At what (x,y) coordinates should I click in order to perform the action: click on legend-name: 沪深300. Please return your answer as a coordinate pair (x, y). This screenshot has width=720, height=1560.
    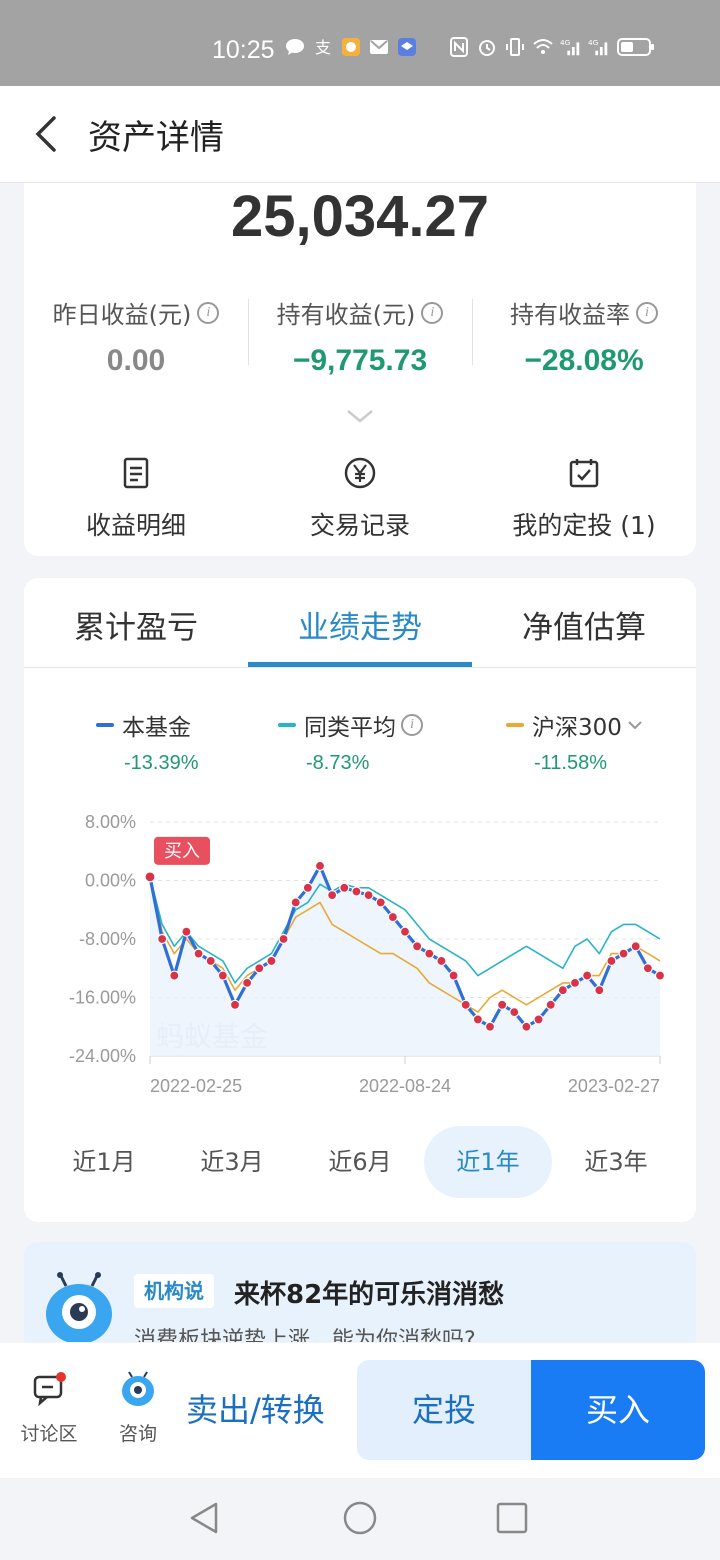
    Looking at the image, I should click on (577, 728).